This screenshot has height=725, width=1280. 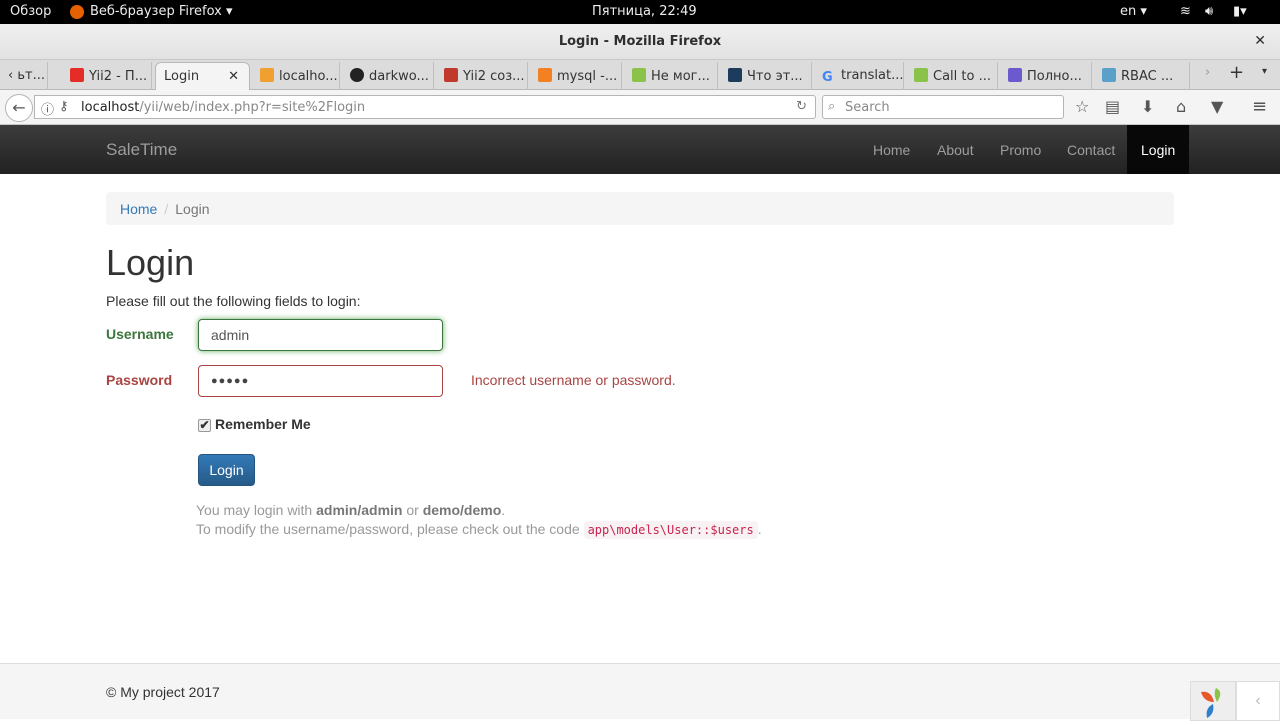 I want to click on battery-icon: ▮▾, so click(x=1240, y=11).